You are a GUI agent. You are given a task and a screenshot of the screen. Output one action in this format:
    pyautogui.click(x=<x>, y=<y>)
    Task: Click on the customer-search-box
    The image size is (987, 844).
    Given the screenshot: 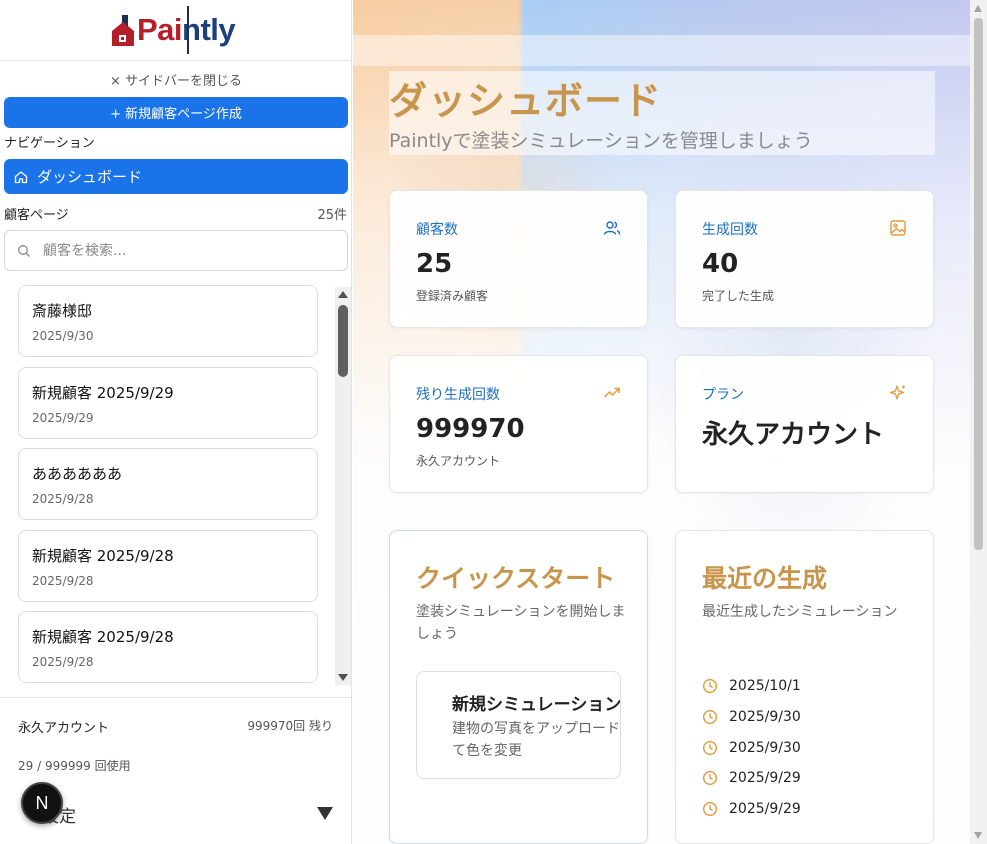 What is the action you would take?
    pyautogui.click(x=176, y=250)
    